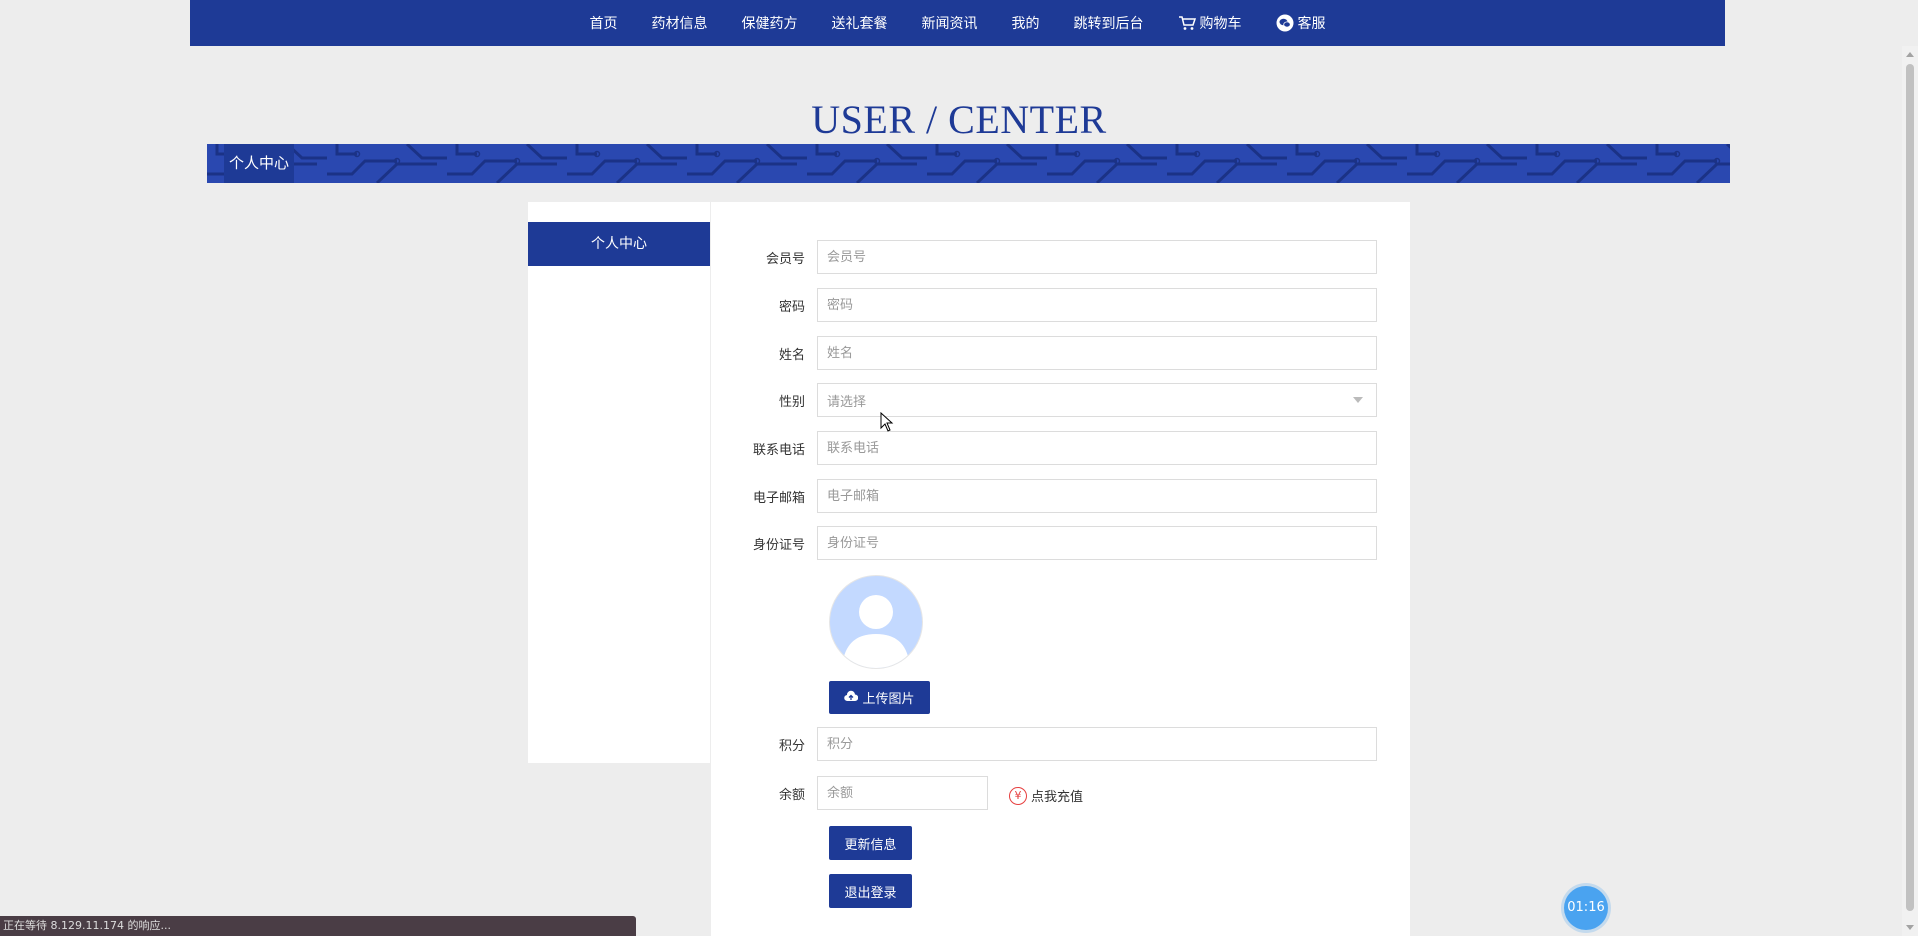  What do you see at coordinates (1586, 908) in the screenshot?
I see `timer-badge: 01:16` at bounding box center [1586, 908].